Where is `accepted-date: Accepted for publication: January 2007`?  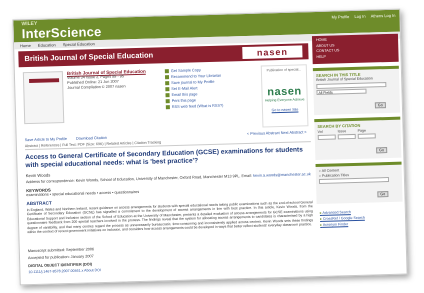
accepted-date: Accepted for publication: January 2007 is located at coordinates (60, 257).